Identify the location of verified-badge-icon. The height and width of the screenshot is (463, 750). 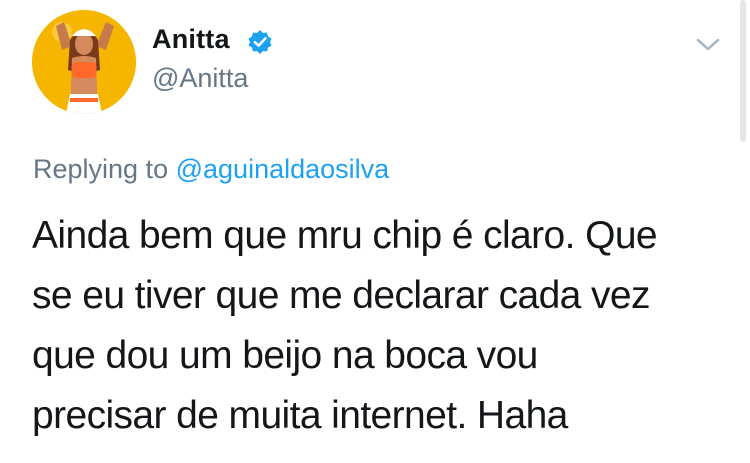
(260, 42).